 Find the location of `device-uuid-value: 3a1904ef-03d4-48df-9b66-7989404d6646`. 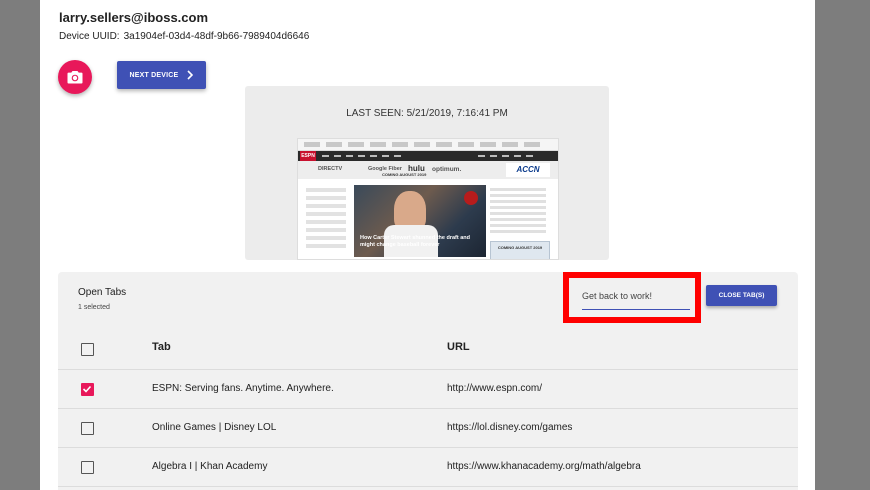

device-uuid-value: 3a1904ef-03d4-48df-9b66-7989404d6646 is located at coordinates (216, 36).